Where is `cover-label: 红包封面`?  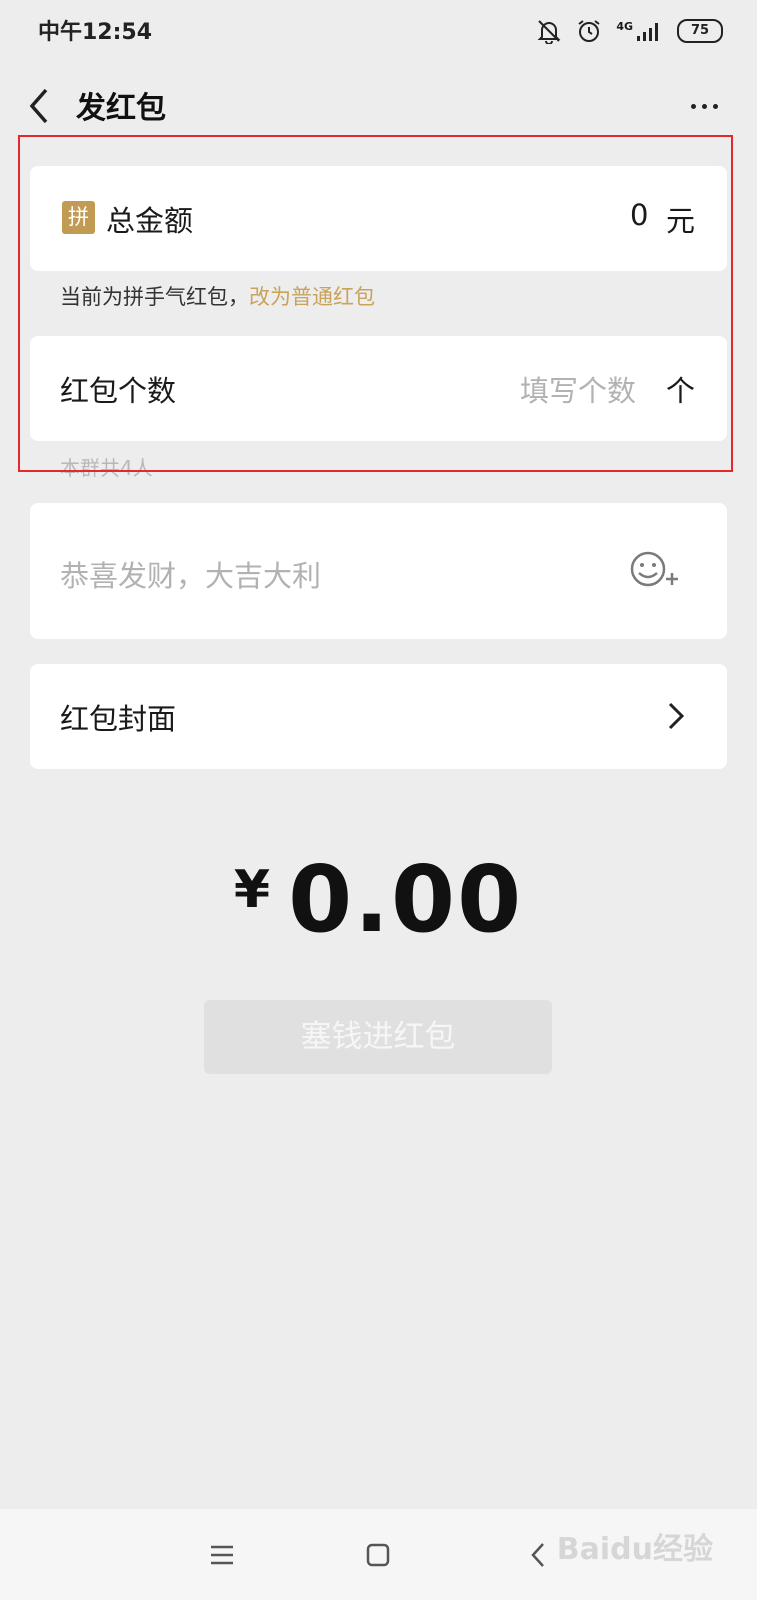
cover-label: 红包封面 is located at coordinates (118, 719).